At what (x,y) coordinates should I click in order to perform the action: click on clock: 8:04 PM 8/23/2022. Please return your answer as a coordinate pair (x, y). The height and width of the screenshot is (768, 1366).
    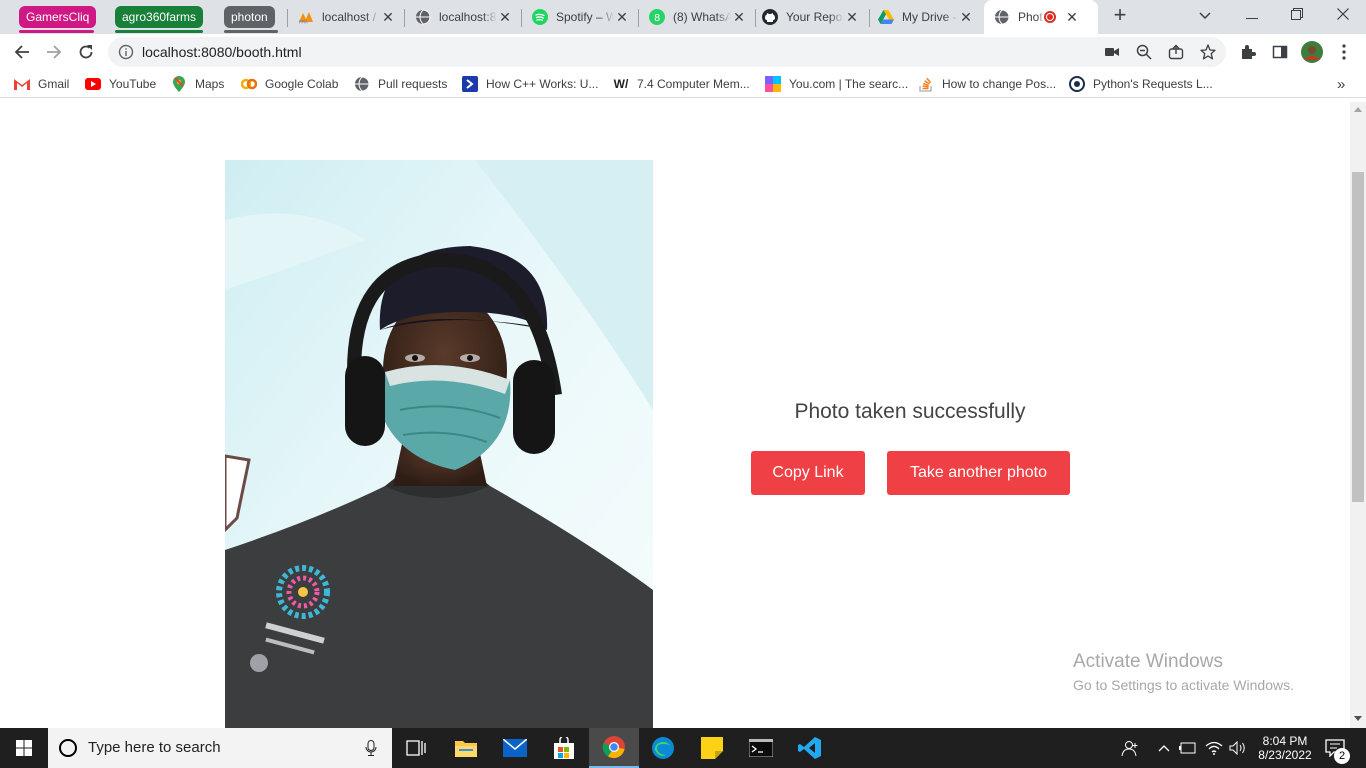
    Looking at the image, I should click on (1285, 748).